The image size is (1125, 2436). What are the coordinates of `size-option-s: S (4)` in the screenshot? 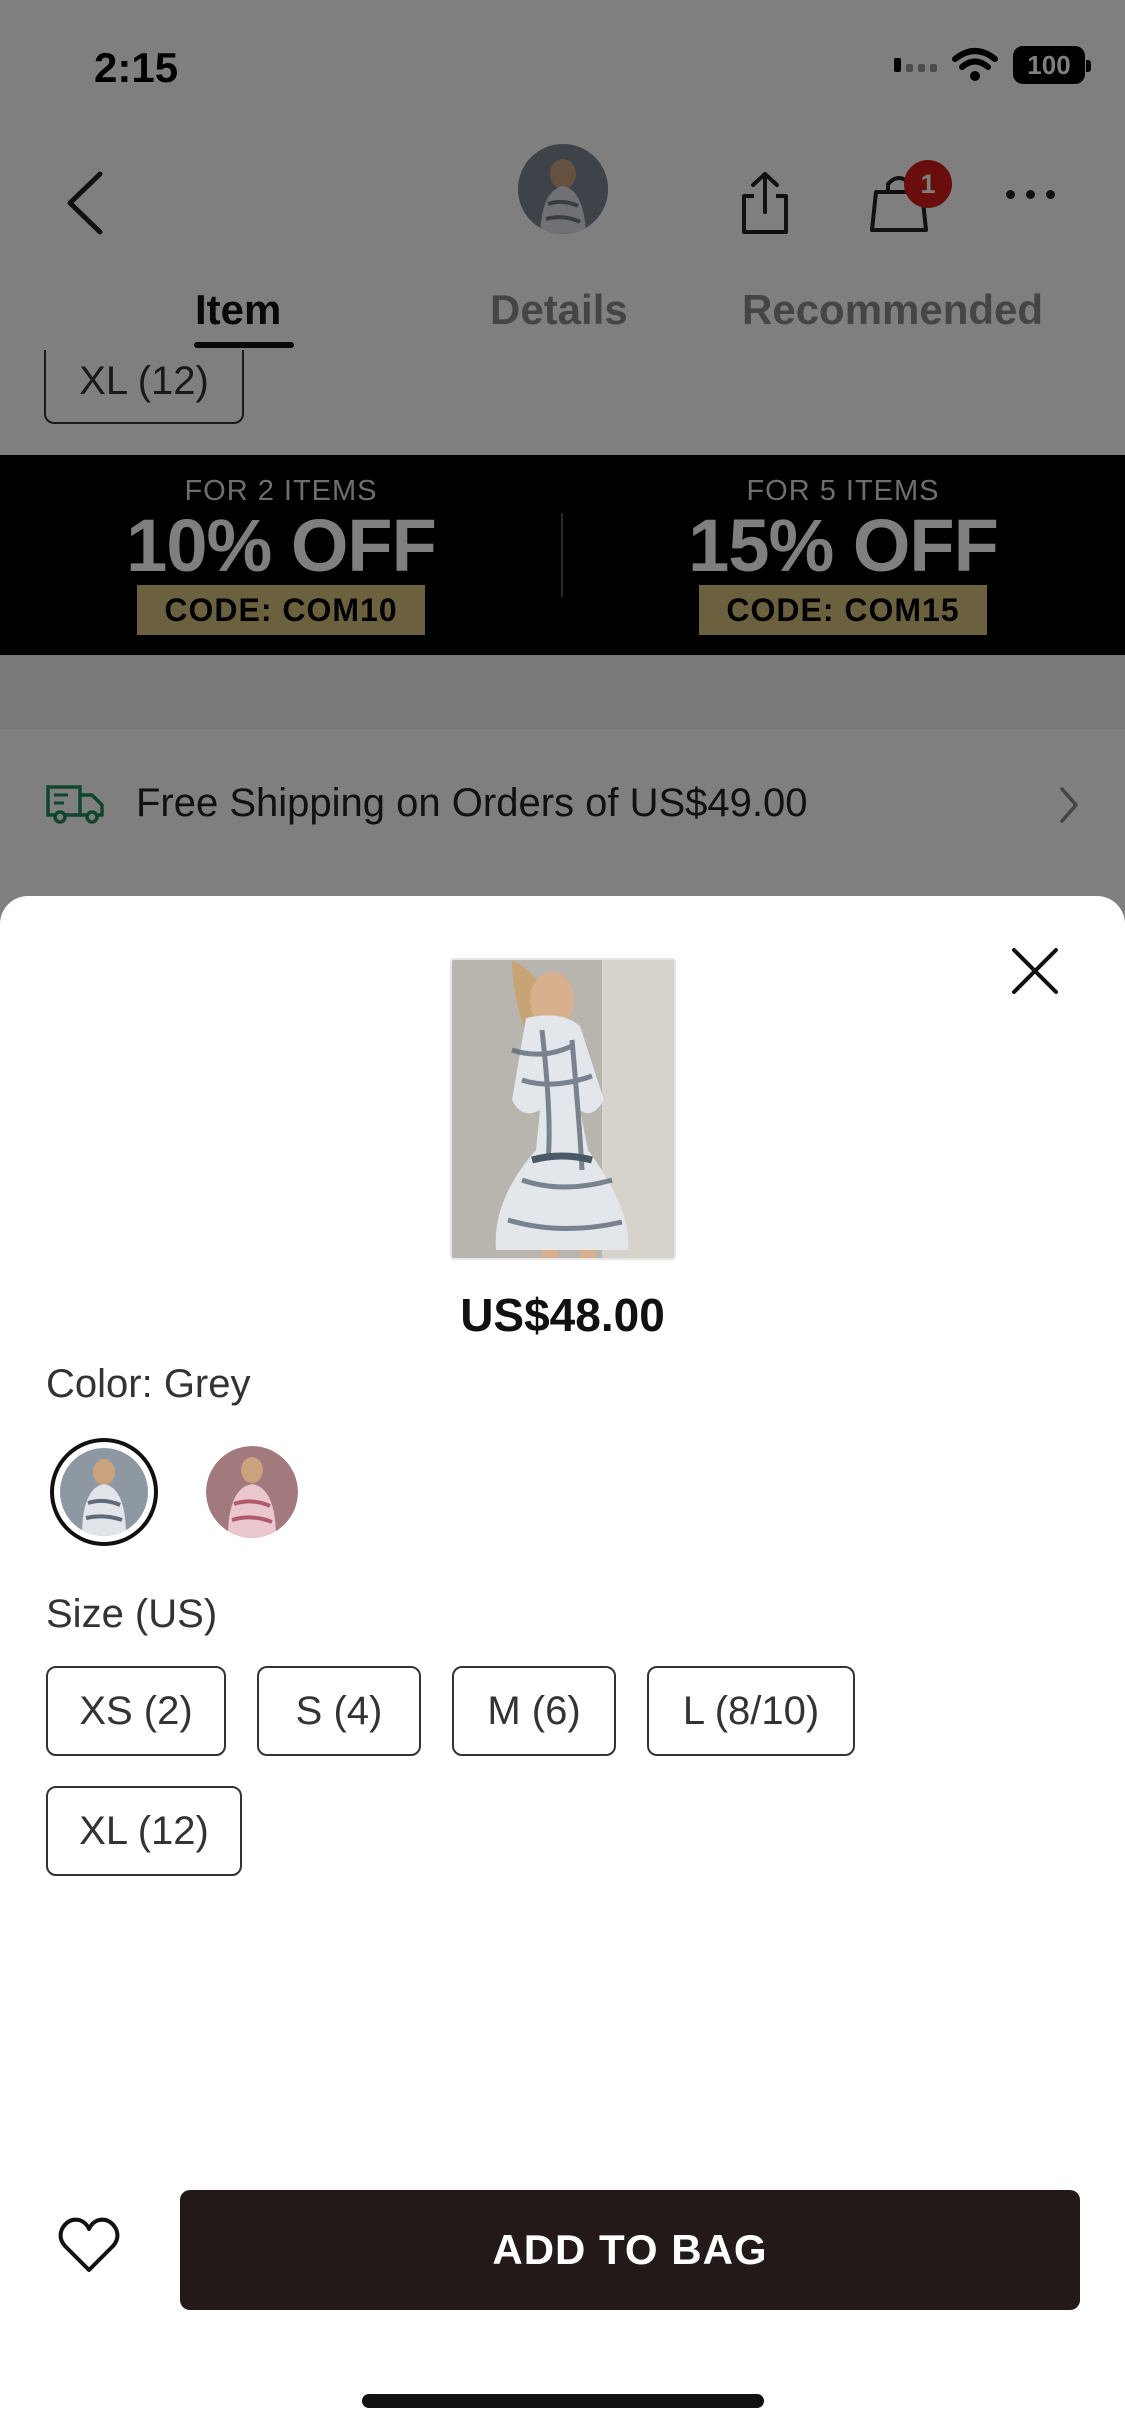 It's located at (339, 1711).